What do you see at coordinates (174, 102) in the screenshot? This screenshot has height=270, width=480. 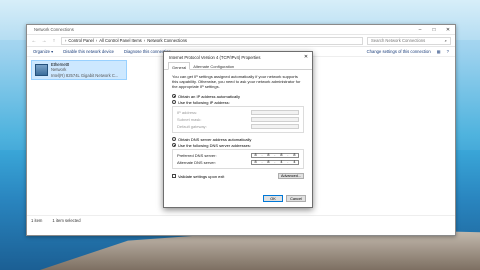 I see `ip-manual-radio` at bounding box center [174, 102].